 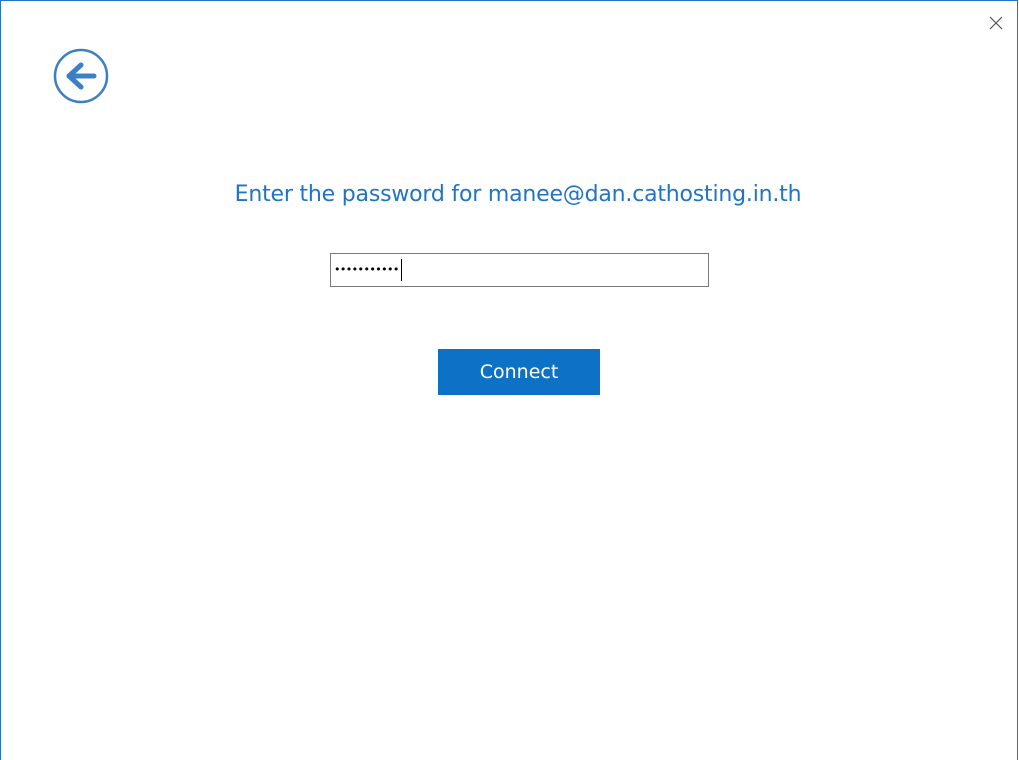 I want to click on close-icon, so click(x=996, y=23).